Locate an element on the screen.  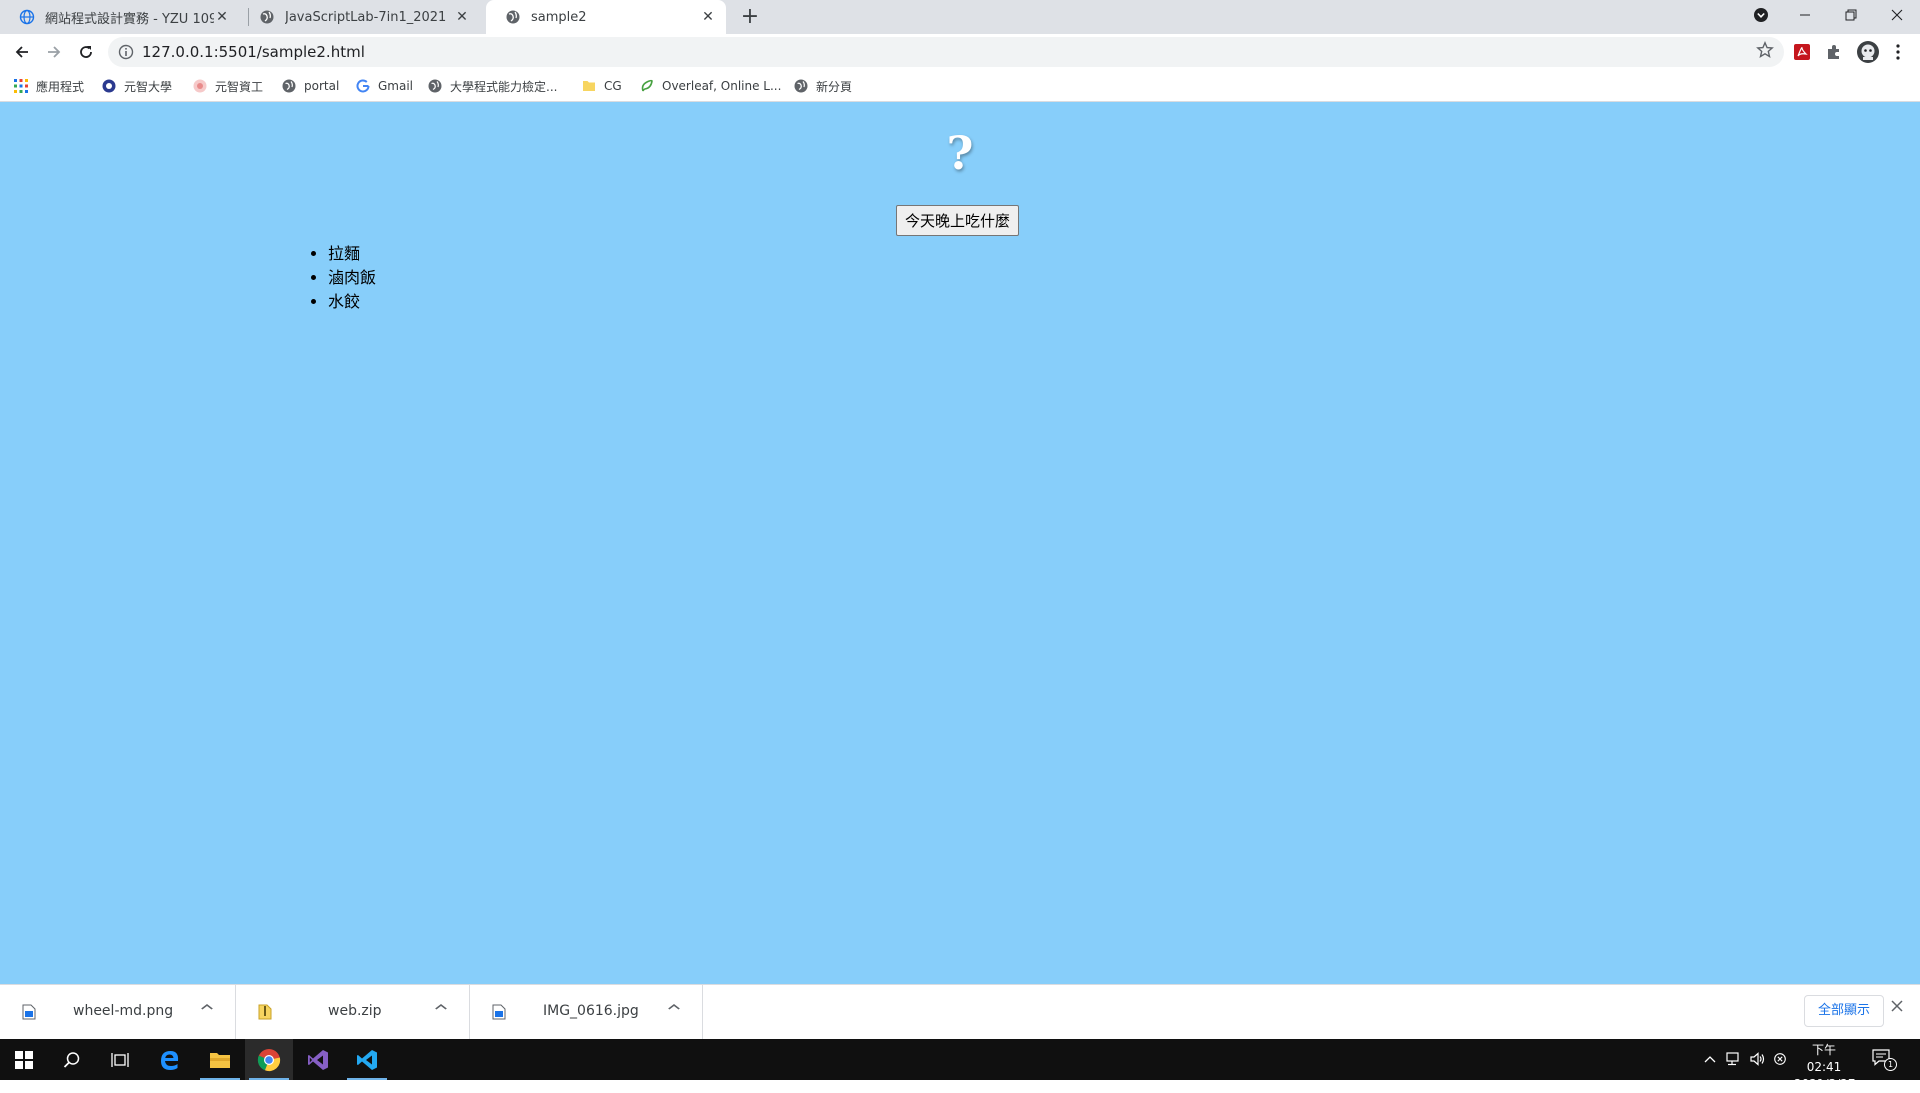
bookmark-apps: 應用程式 is located at coordinates (49, 86).